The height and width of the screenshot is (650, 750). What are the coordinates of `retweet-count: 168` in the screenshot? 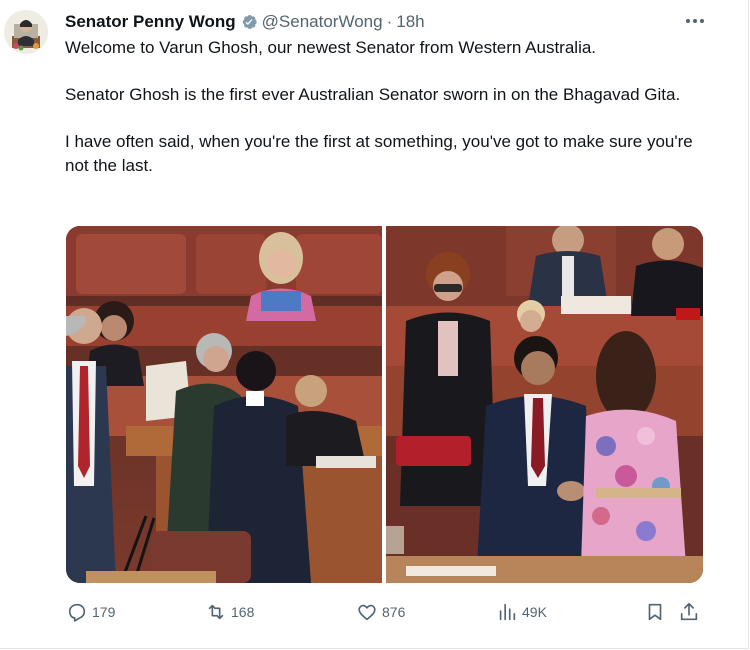 It's located at (243, 612).